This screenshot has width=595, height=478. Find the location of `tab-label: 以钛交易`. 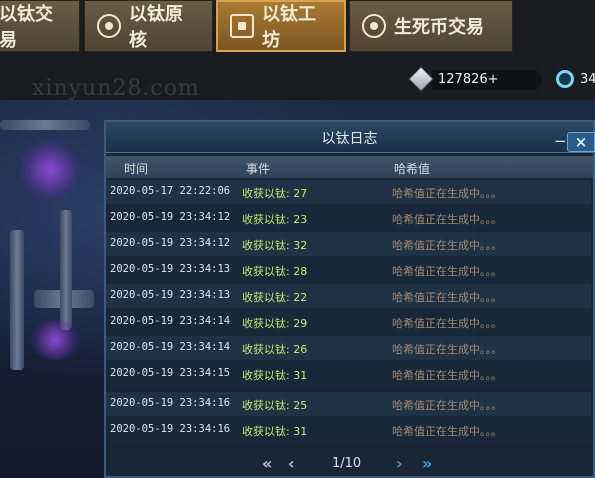

tab-label: 以钛交易 is located at coordinates (26, 27).